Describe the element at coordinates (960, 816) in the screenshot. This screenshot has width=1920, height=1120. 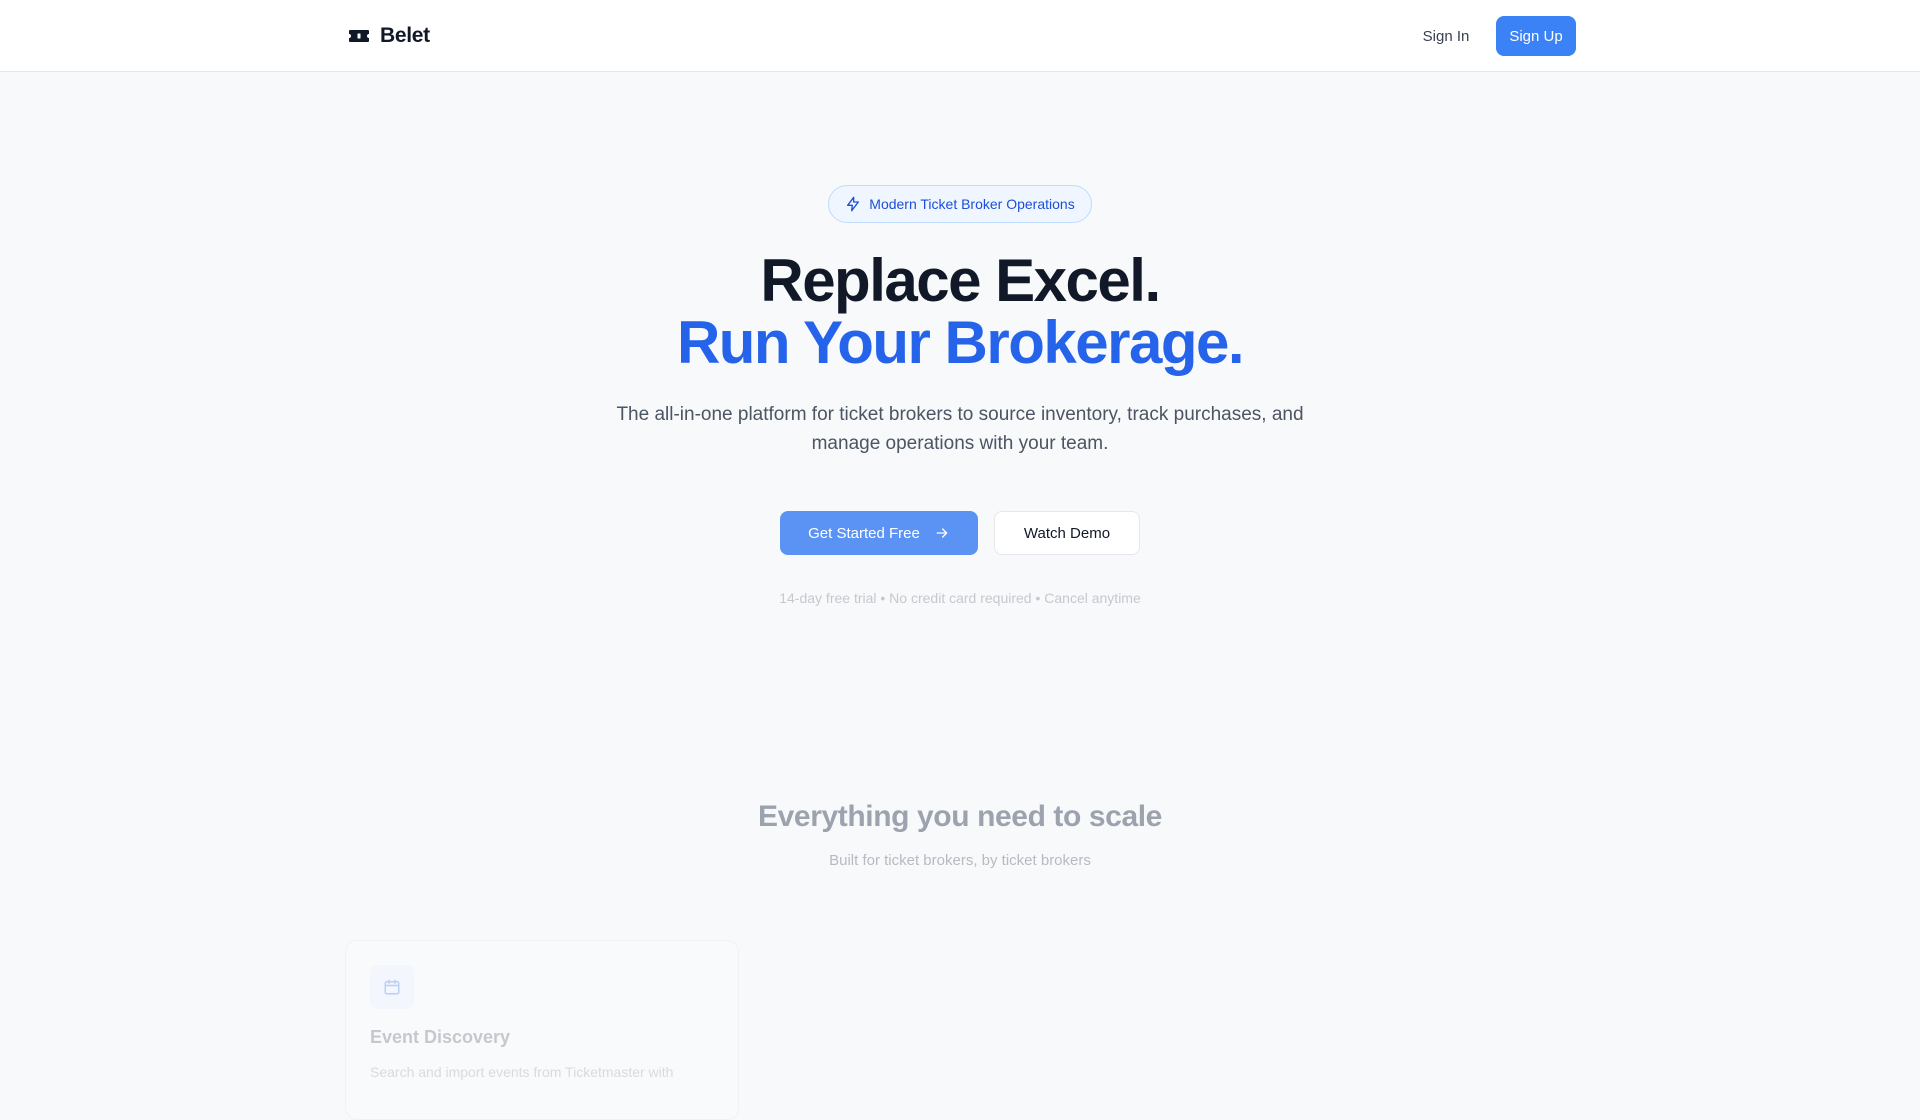
I see `features-title: Everything you need to scale` at that location.